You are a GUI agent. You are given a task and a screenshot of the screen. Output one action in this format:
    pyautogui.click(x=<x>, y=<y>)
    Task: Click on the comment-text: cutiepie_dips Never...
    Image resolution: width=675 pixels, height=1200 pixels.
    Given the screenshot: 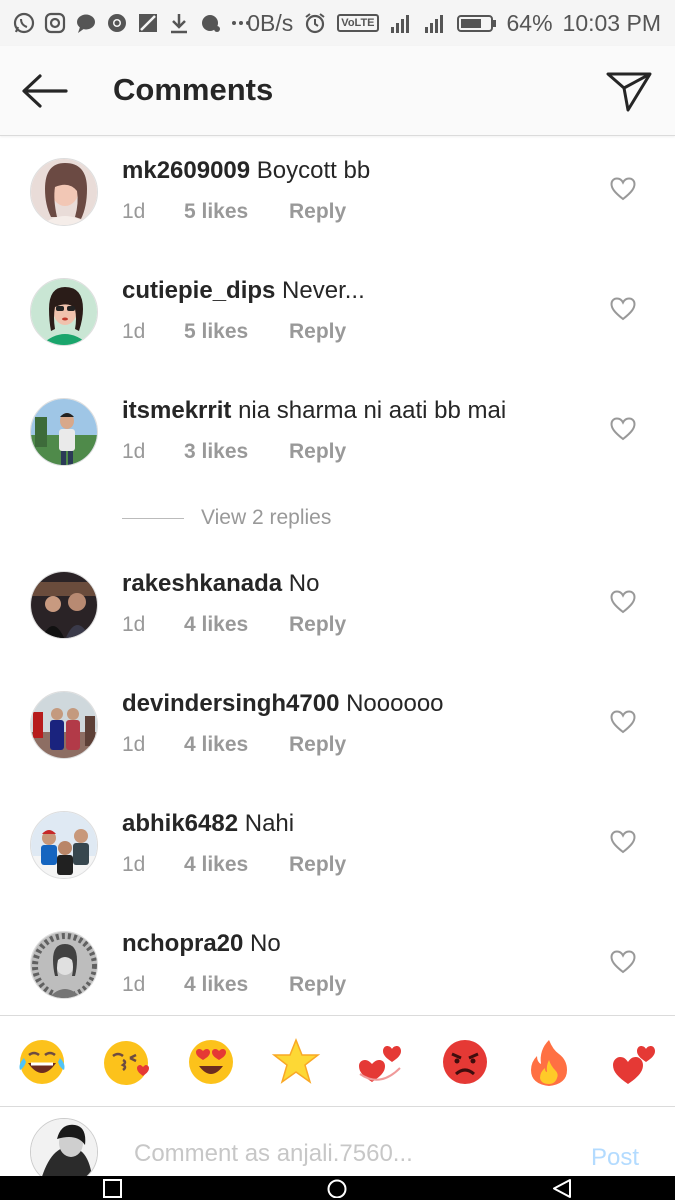 What is the action you would take?
    pyautogui.click(x=243, y=291)
    